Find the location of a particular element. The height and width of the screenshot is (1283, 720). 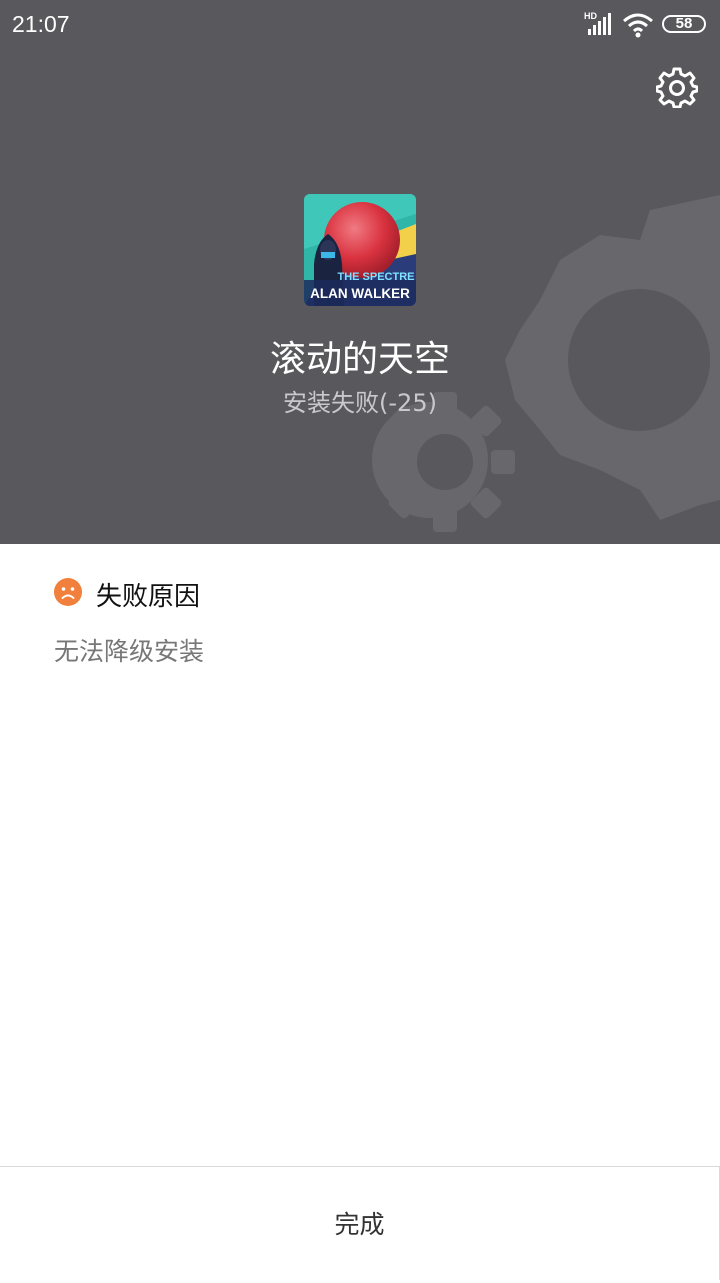

app-icon: THE SPECTRE ALAN WALKER is located at coordinates (360, 250).